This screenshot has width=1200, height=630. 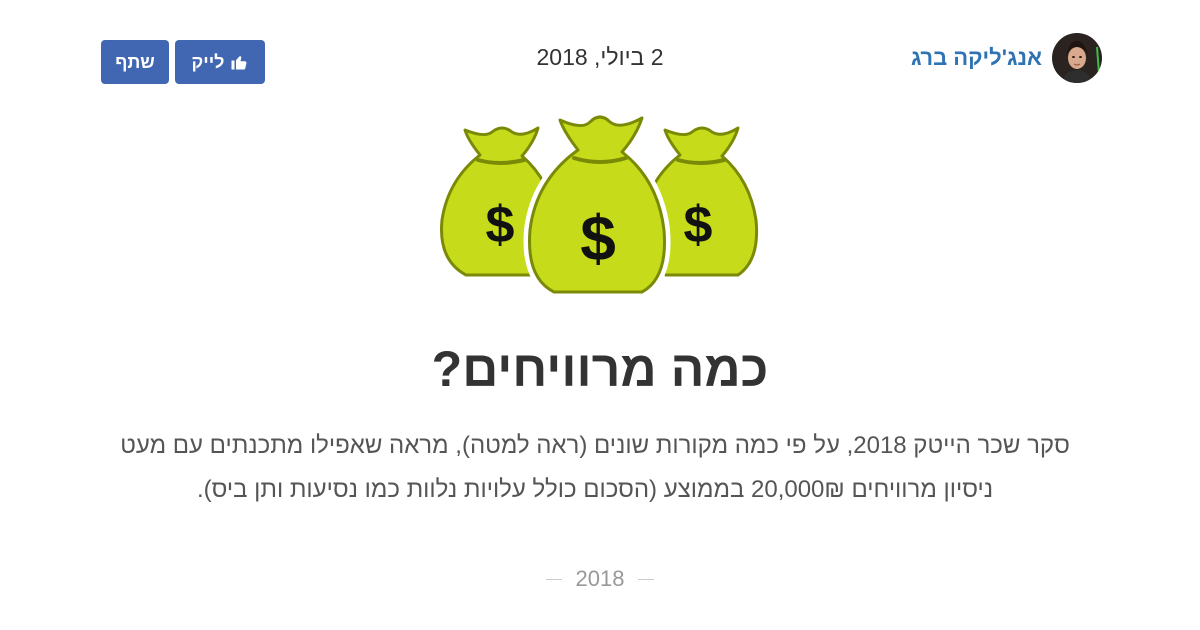 I want to click on like-button: לייק, so click(x=220, y=62).